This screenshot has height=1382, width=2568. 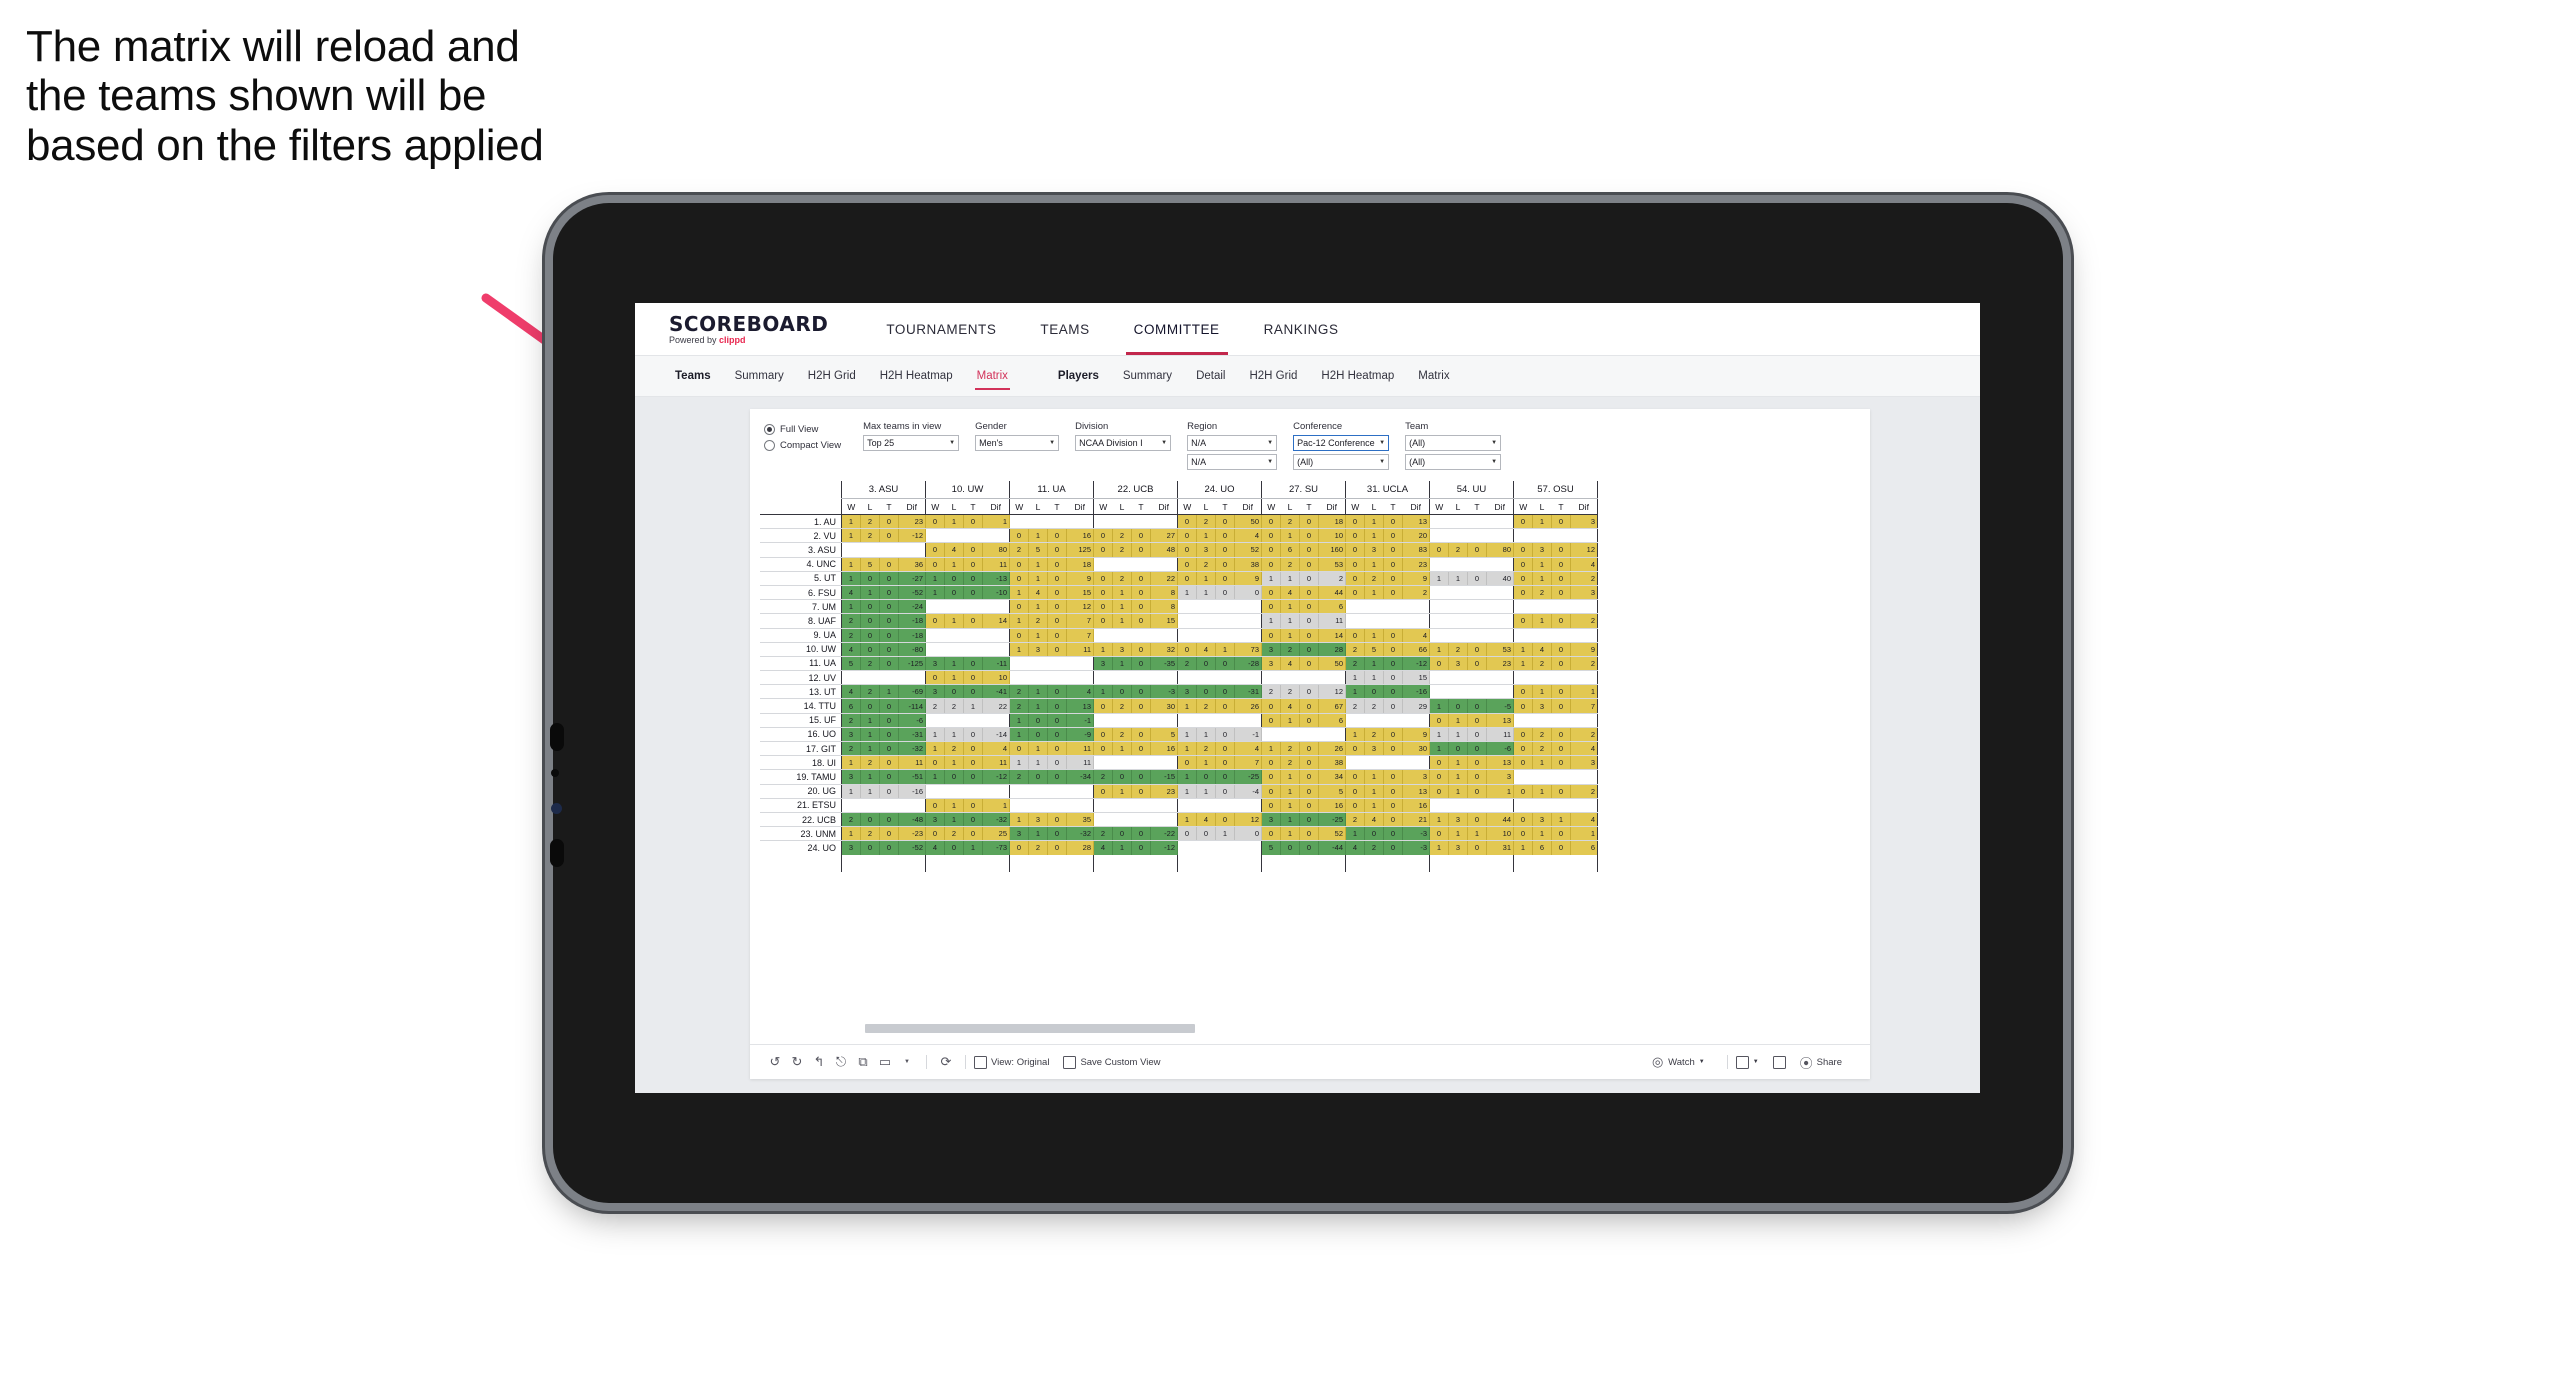 What do you see at coordinates (1416, 706) in the screenshot?
I see `matrix-cell: 29` at bounding box center [1416, 706].